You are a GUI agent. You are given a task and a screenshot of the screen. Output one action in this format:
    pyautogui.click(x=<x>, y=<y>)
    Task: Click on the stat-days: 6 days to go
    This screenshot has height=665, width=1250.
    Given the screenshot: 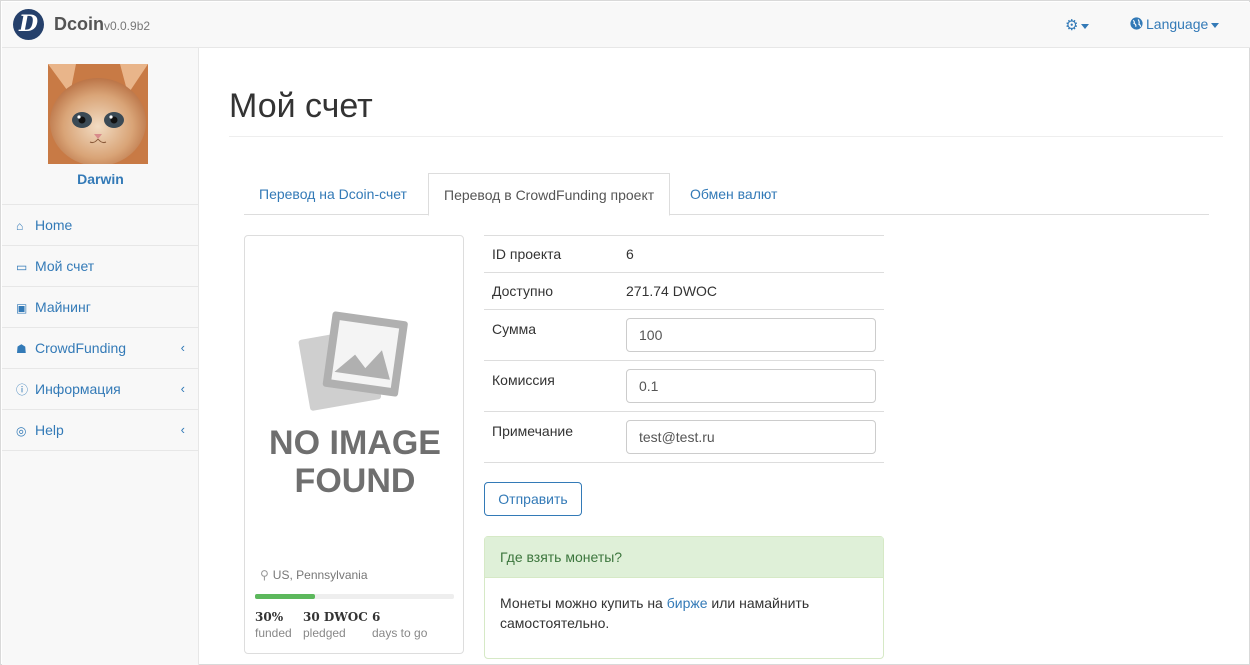 What is the action you would take?
    pyautogui.click(x=399, y=625)
    